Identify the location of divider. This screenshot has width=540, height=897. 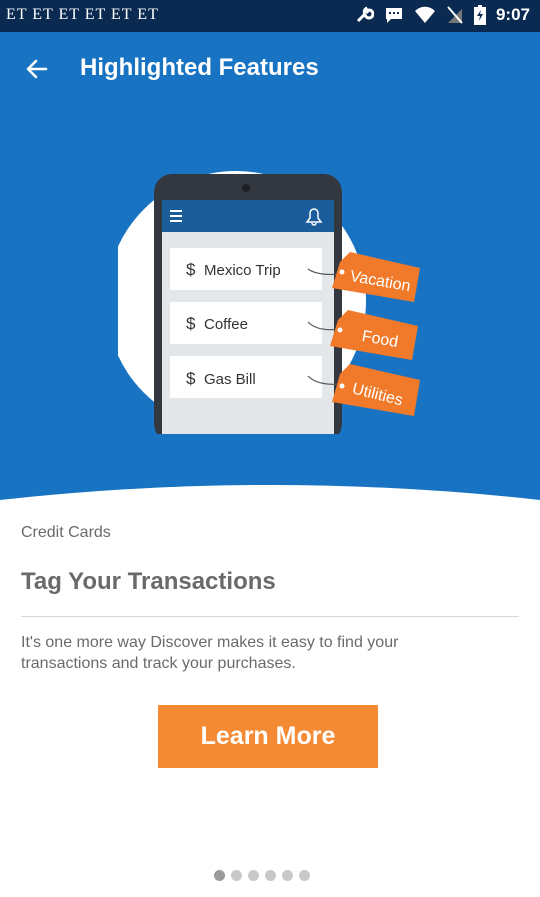
(270, 616).